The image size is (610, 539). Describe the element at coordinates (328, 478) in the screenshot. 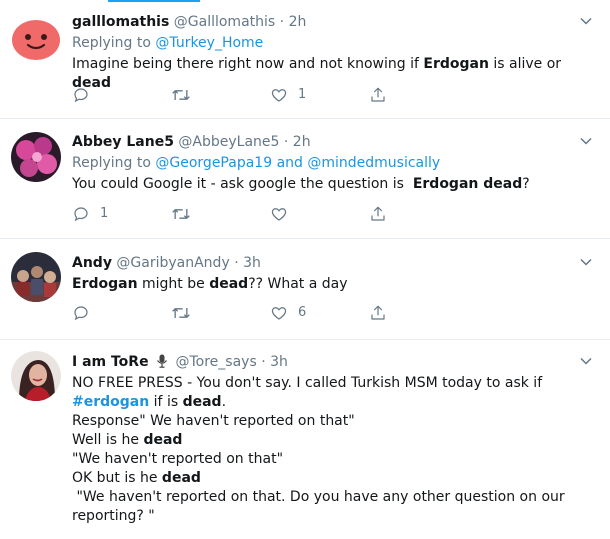

I see `tweet-line: OK but is he dead` at that location.